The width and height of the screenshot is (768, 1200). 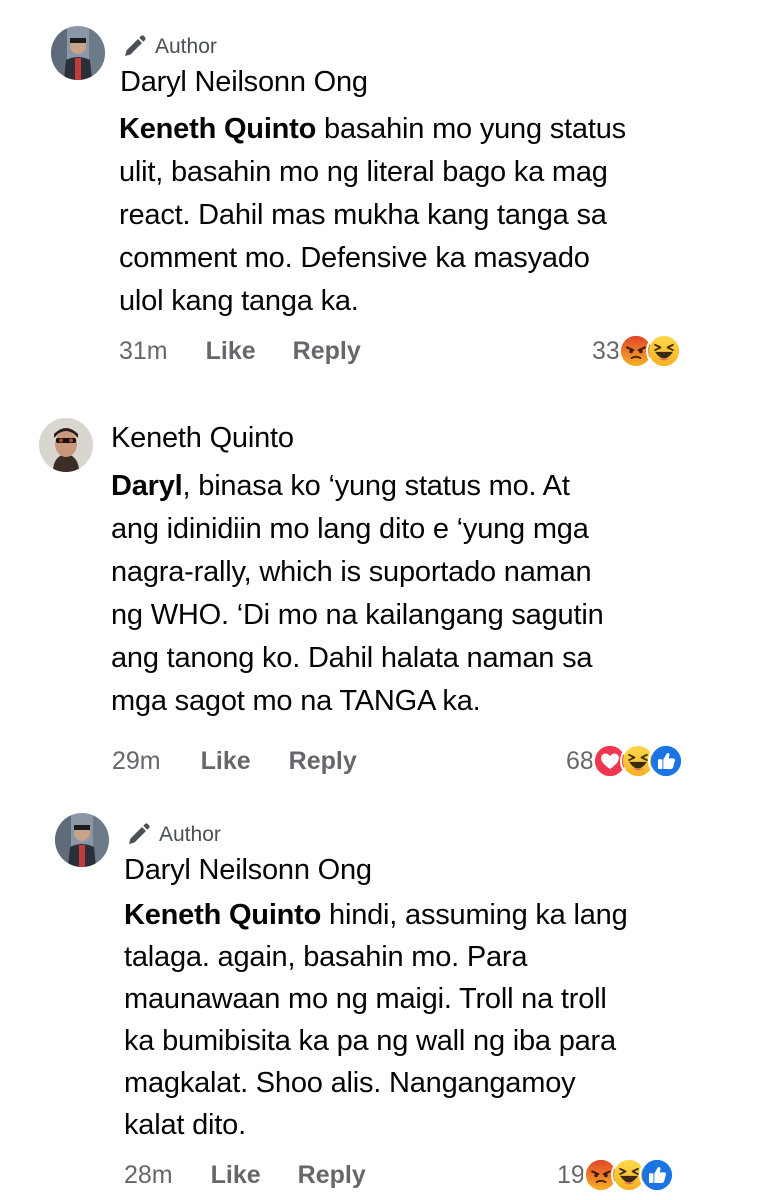 I want to click on comment-text-line: ulol kang tanga ka., so click(x=239, y=301).